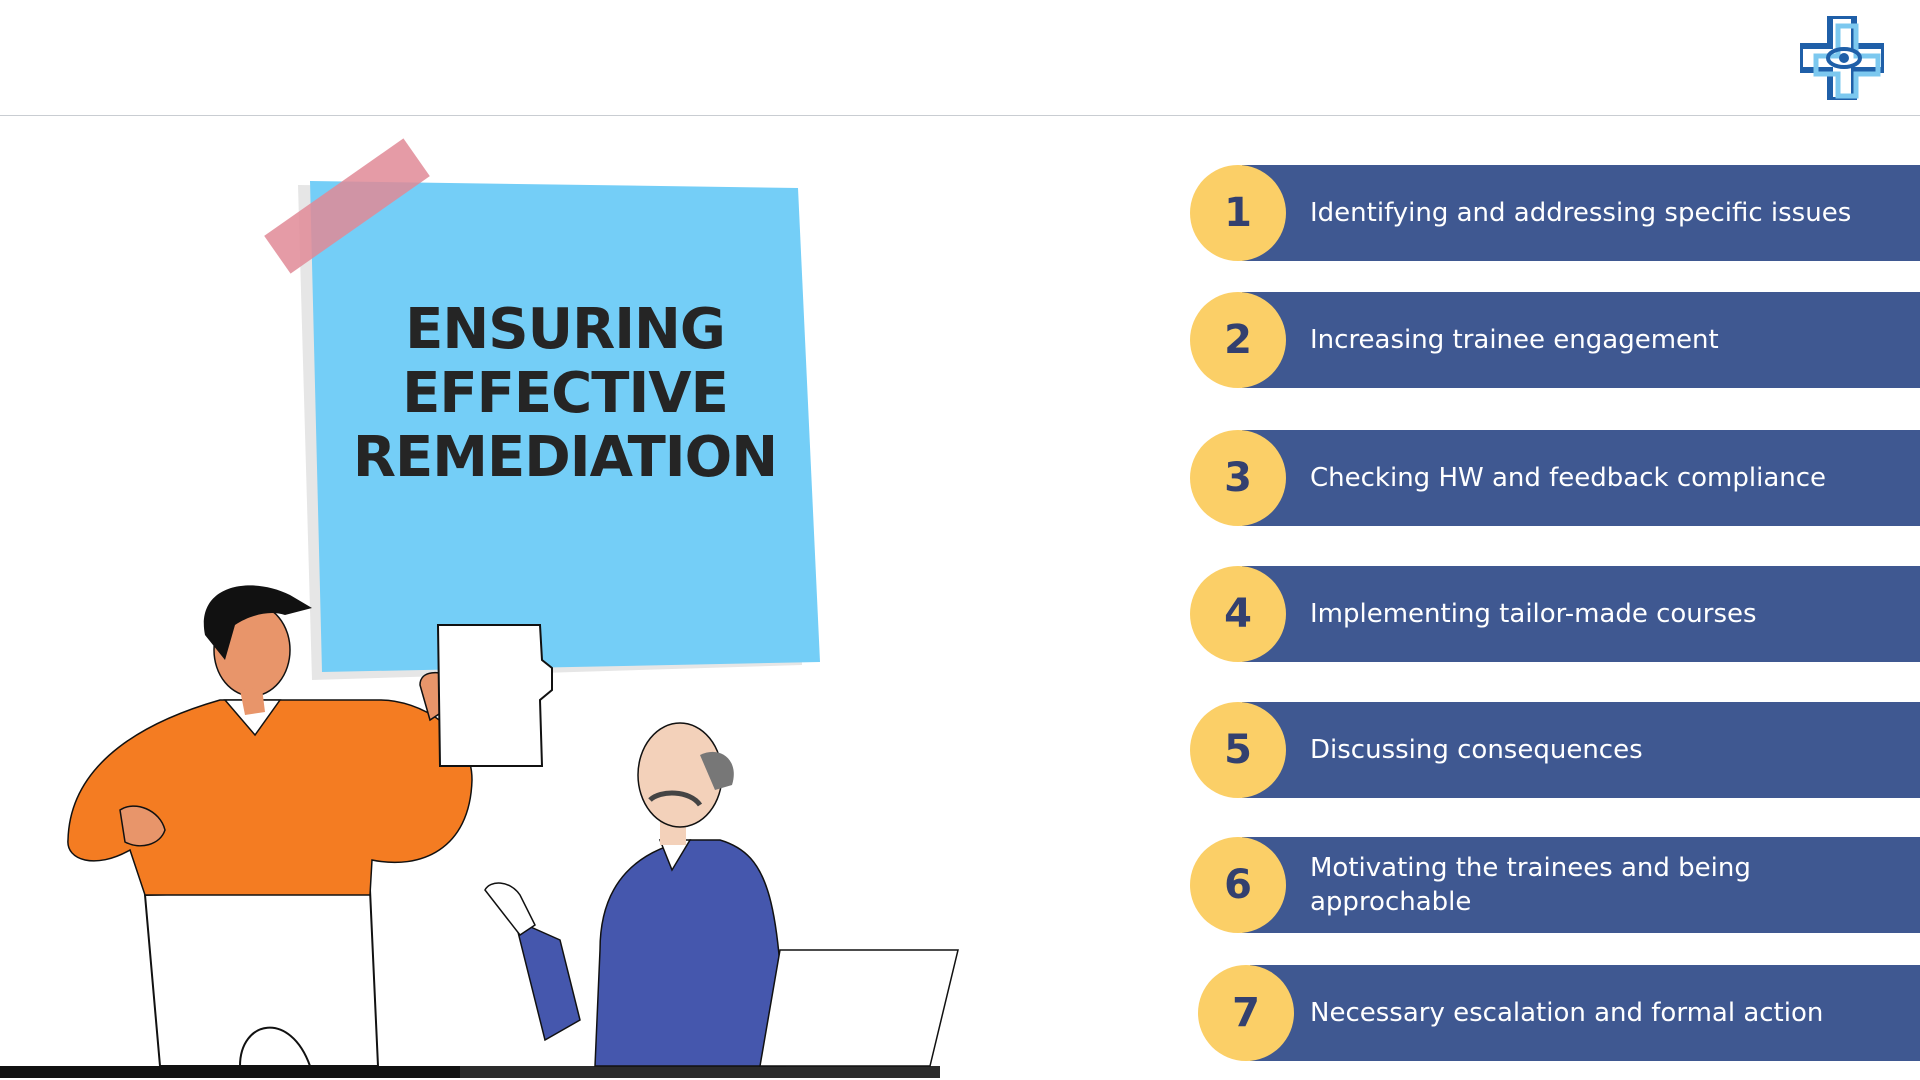 This screenshot has height=1080, width=1920. I want to click on list-item: 4 Implementing tailor-made courses, so click(1555, 615).